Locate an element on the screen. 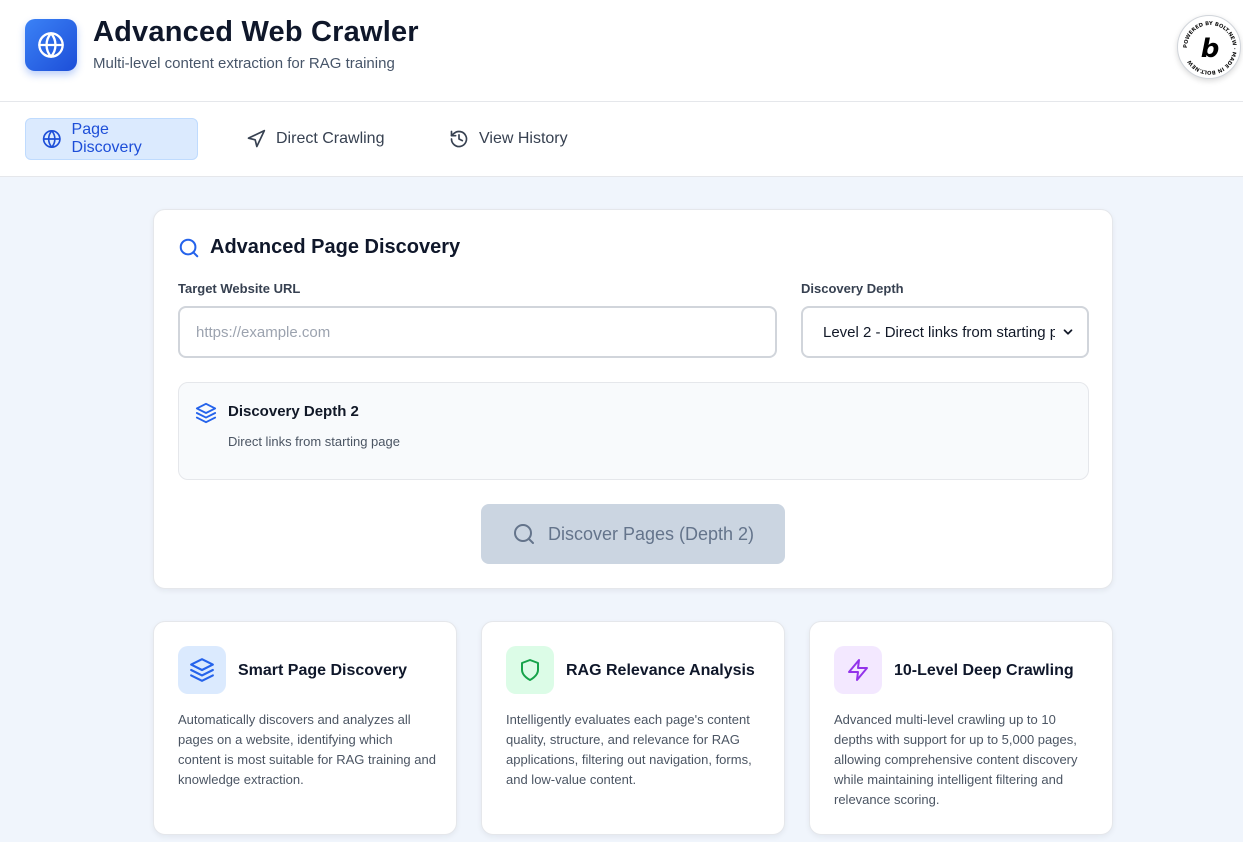 The height and width of the screenshot is (842, 1243). tab-label: Page Discovery is located at coordinates (106, 138).